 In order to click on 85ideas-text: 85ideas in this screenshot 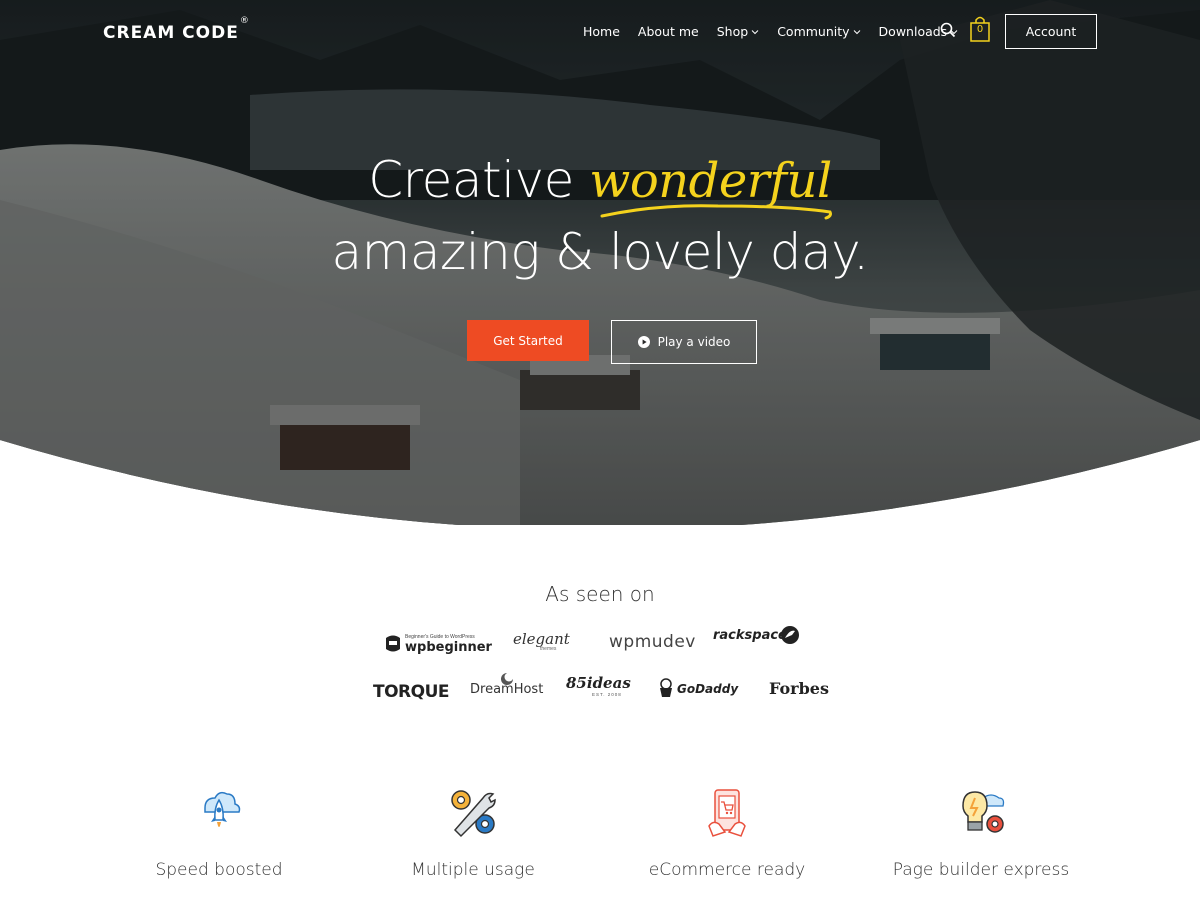, I will do `click(598, 683)`.